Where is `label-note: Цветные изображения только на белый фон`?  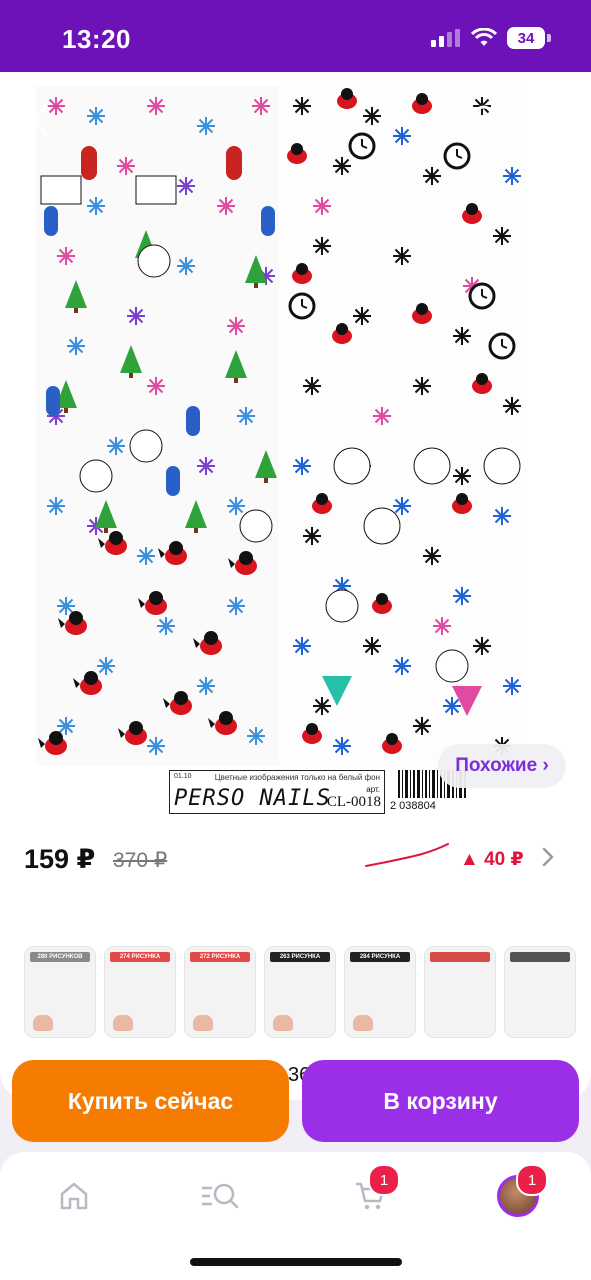 label-note: Цветные изображения только на белый фон is located at coordinates (297, 777).